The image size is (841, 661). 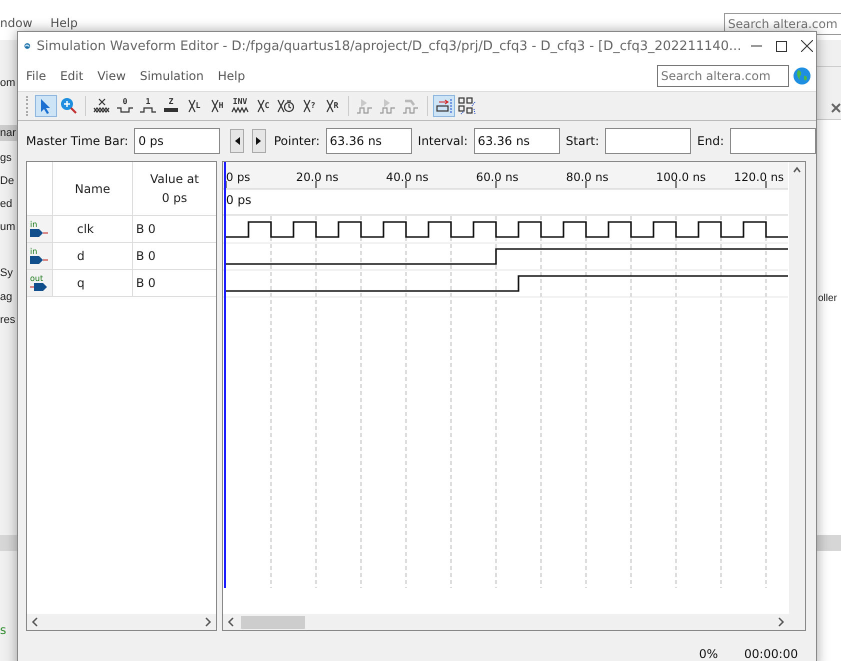 What do you see at coordinates (6, 273) in the screenshot?
I see `panel-text: Sy` at bounding box center [6, 273].